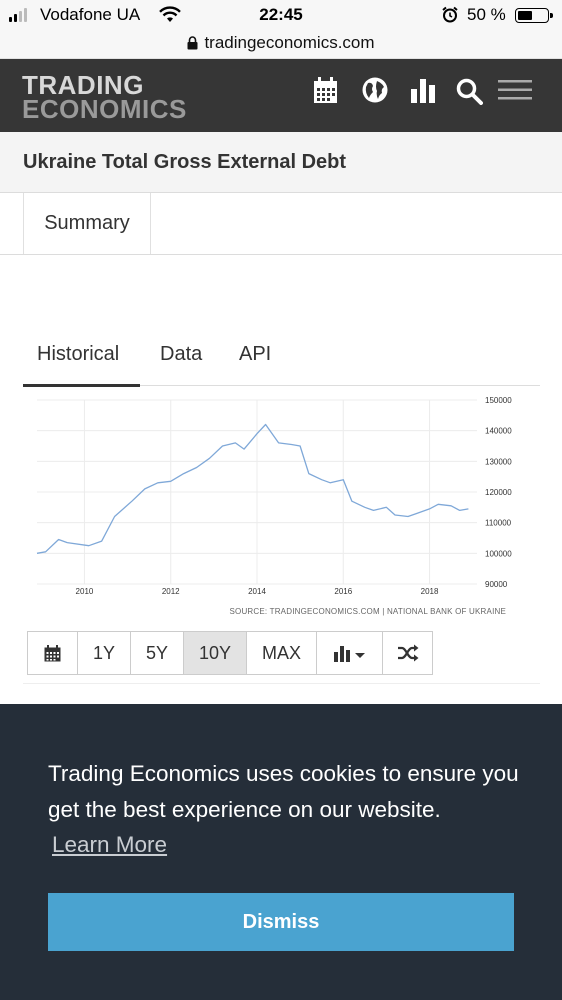 This screenshot has width=562, height=1000. What do you see at coordinates (498, 400) in the screenshot?
I see `y-tick-label: 150000` at bounding box center [498, 400].